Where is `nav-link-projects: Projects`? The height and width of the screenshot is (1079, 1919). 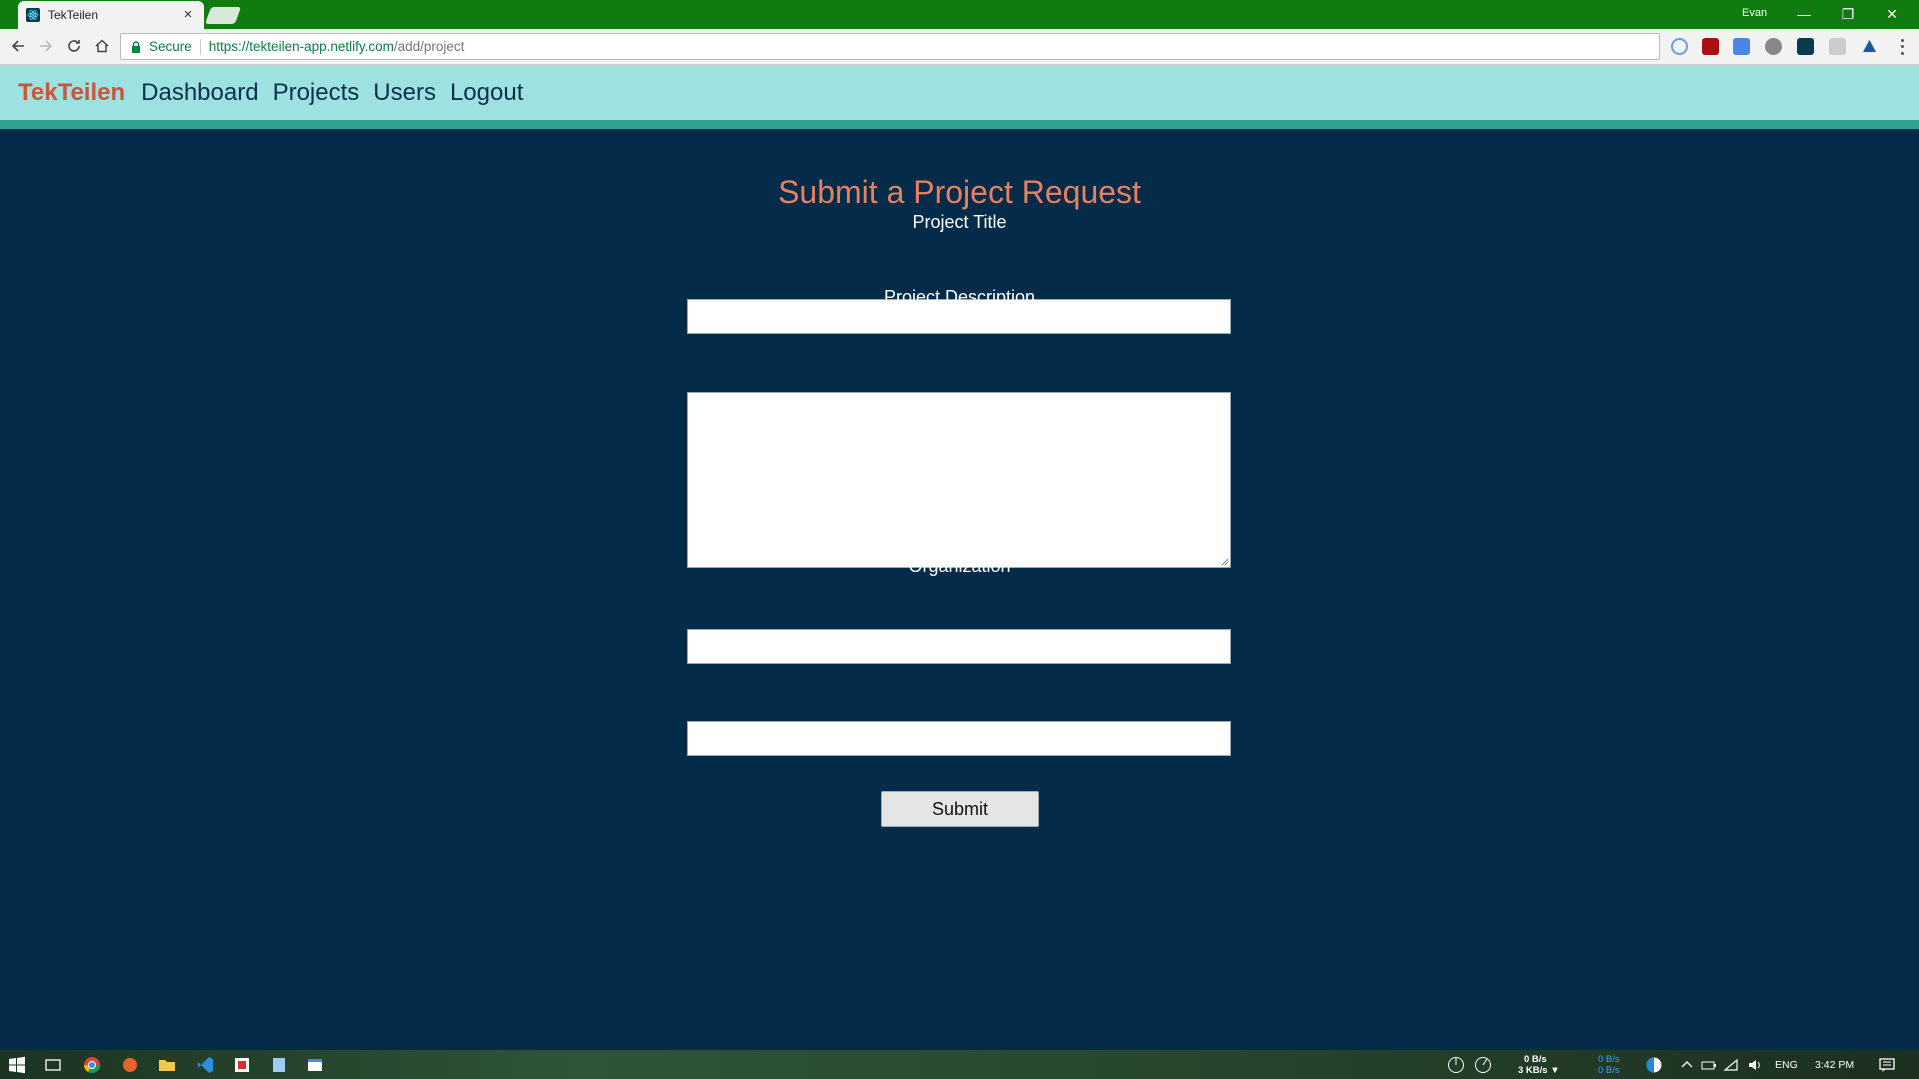
nav-link-projects: Projects is located at coordinates (316, 93).